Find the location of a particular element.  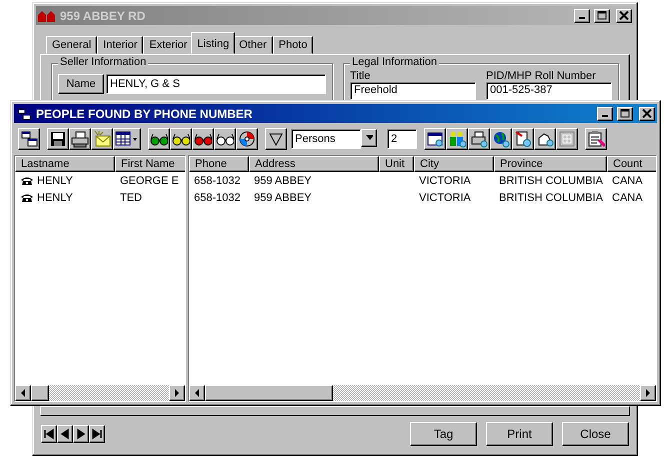

dropdown-button is located at coordinates (369, 138).